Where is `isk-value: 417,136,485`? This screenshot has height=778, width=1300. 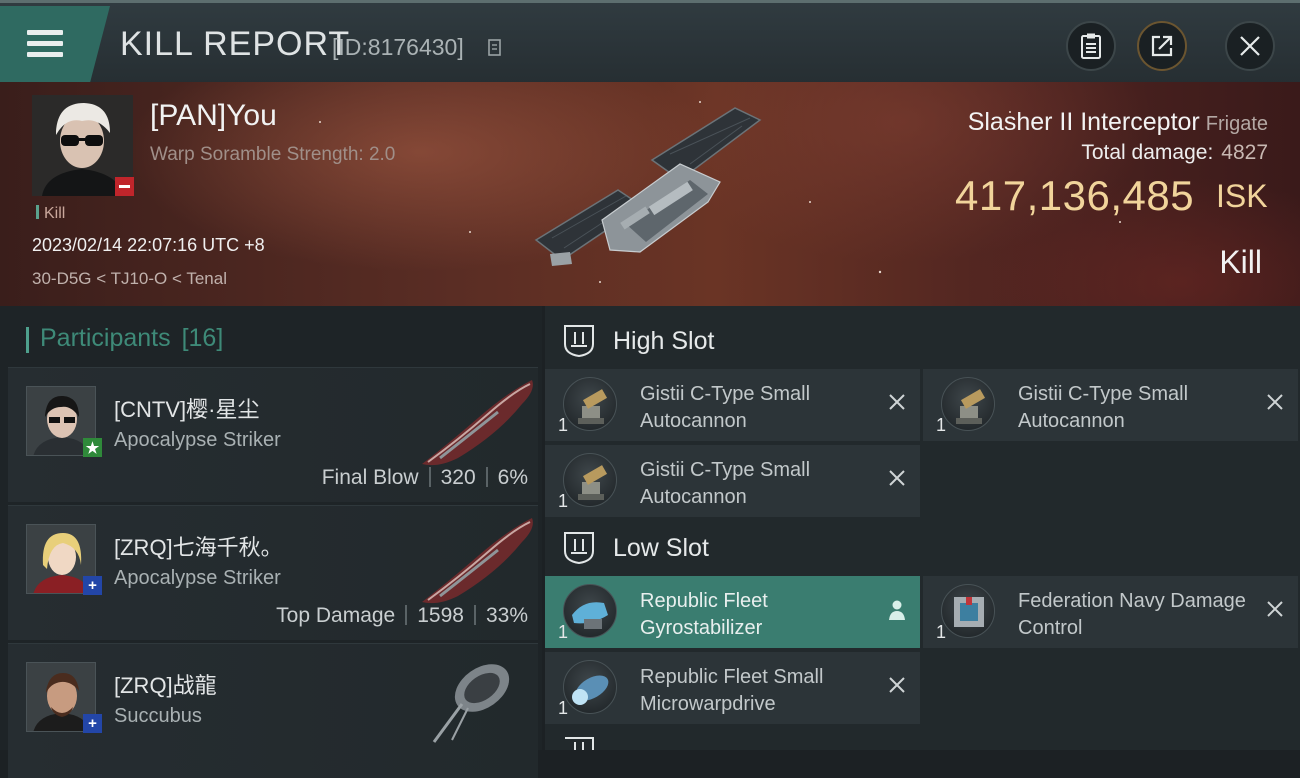 isk-value: 417,136,485 is located at coordinates (1075, 195).